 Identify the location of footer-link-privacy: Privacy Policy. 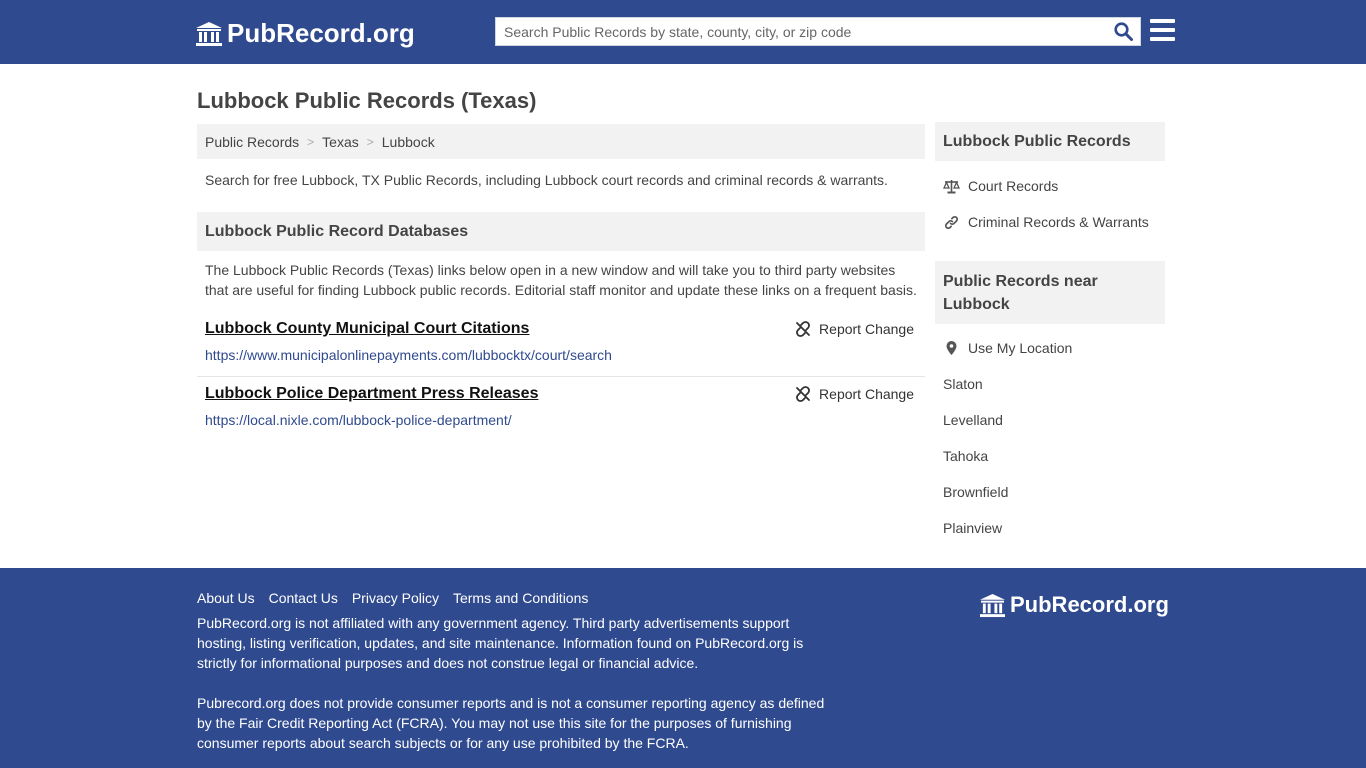
(395, 598).